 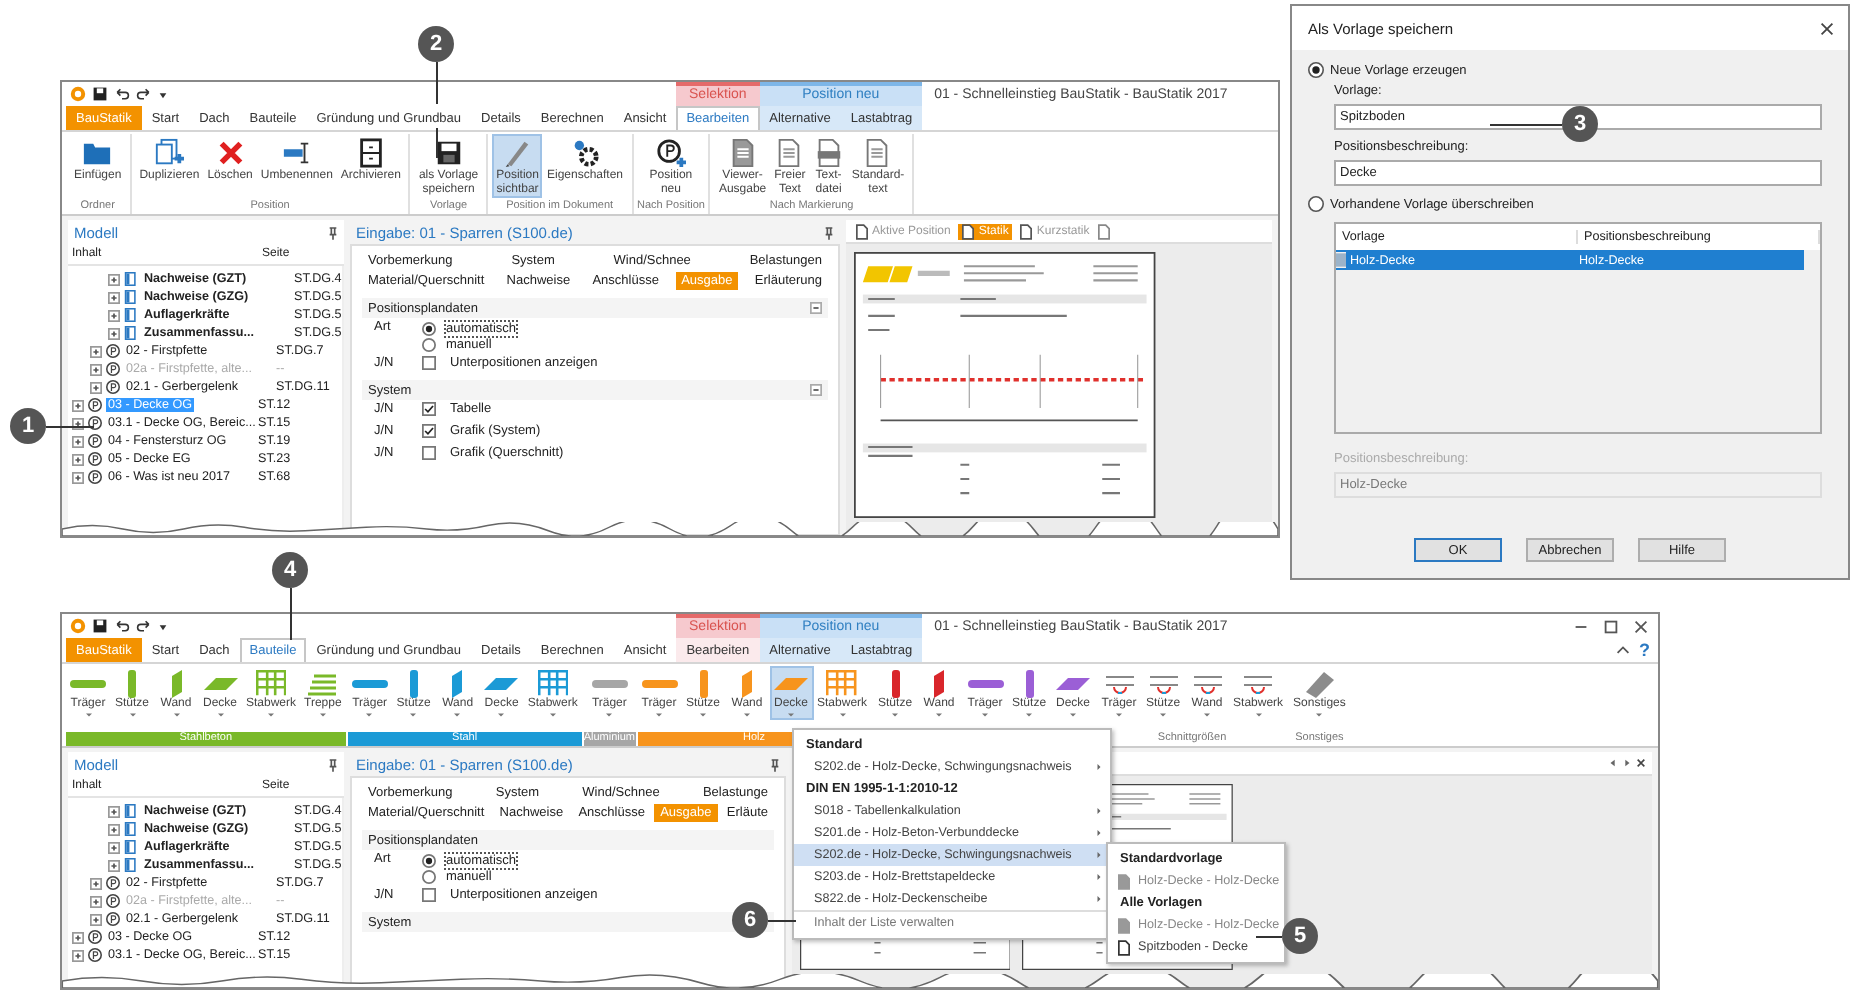 What do you see at coordinates (296, 153) in the screenshot?
I see `text-field-icon` at bounding box center [296, 153].